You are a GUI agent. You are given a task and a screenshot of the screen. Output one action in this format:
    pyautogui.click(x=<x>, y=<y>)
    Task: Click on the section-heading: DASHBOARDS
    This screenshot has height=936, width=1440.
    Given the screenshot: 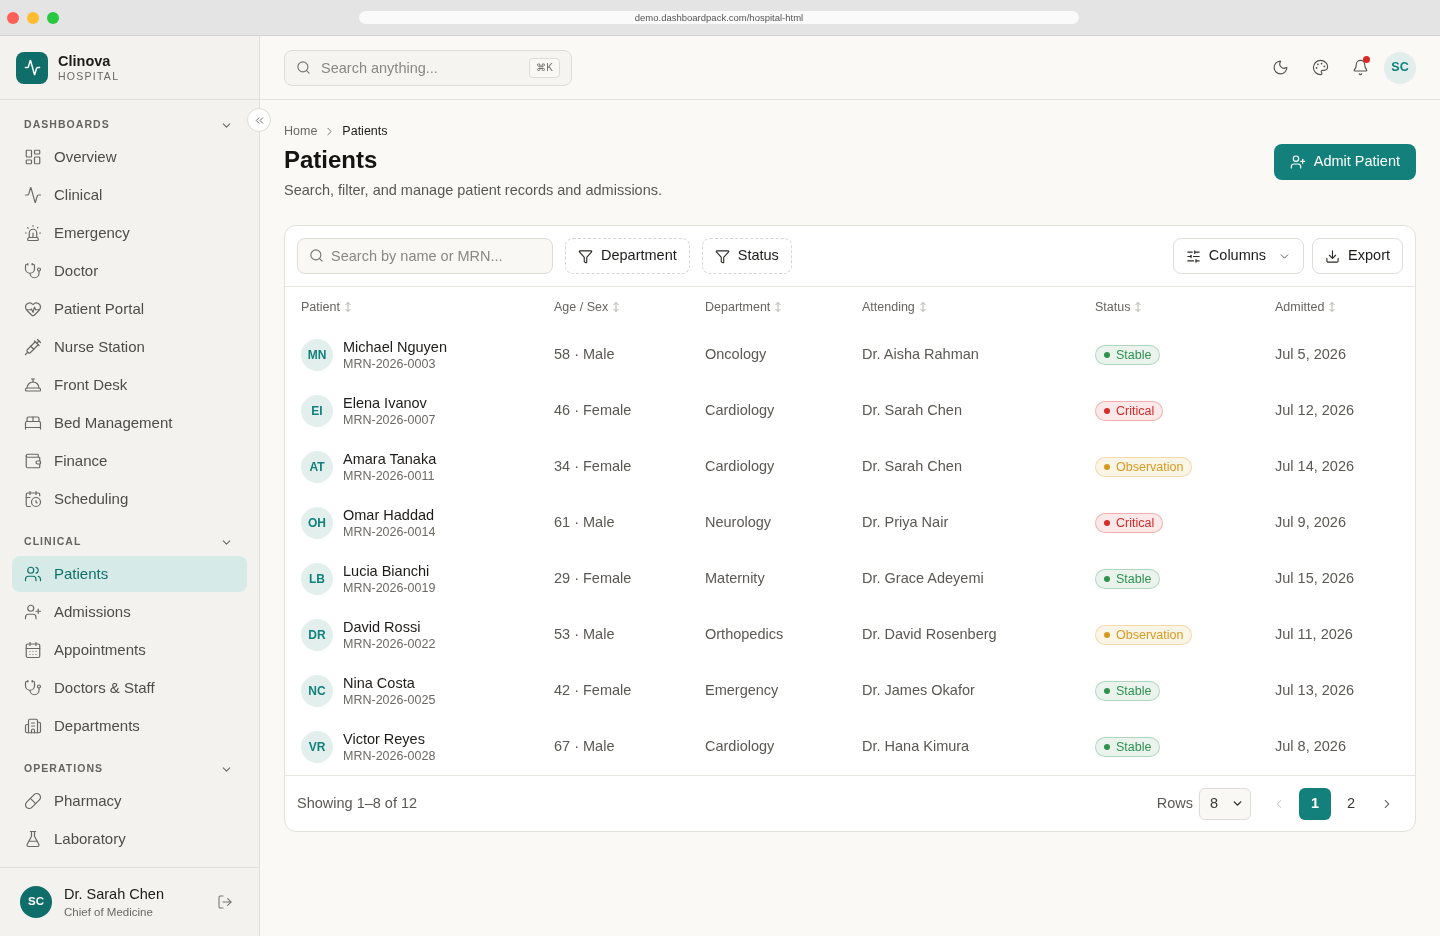 What is the action you would take?
    pyautogui.click(x=67, y=125)
    